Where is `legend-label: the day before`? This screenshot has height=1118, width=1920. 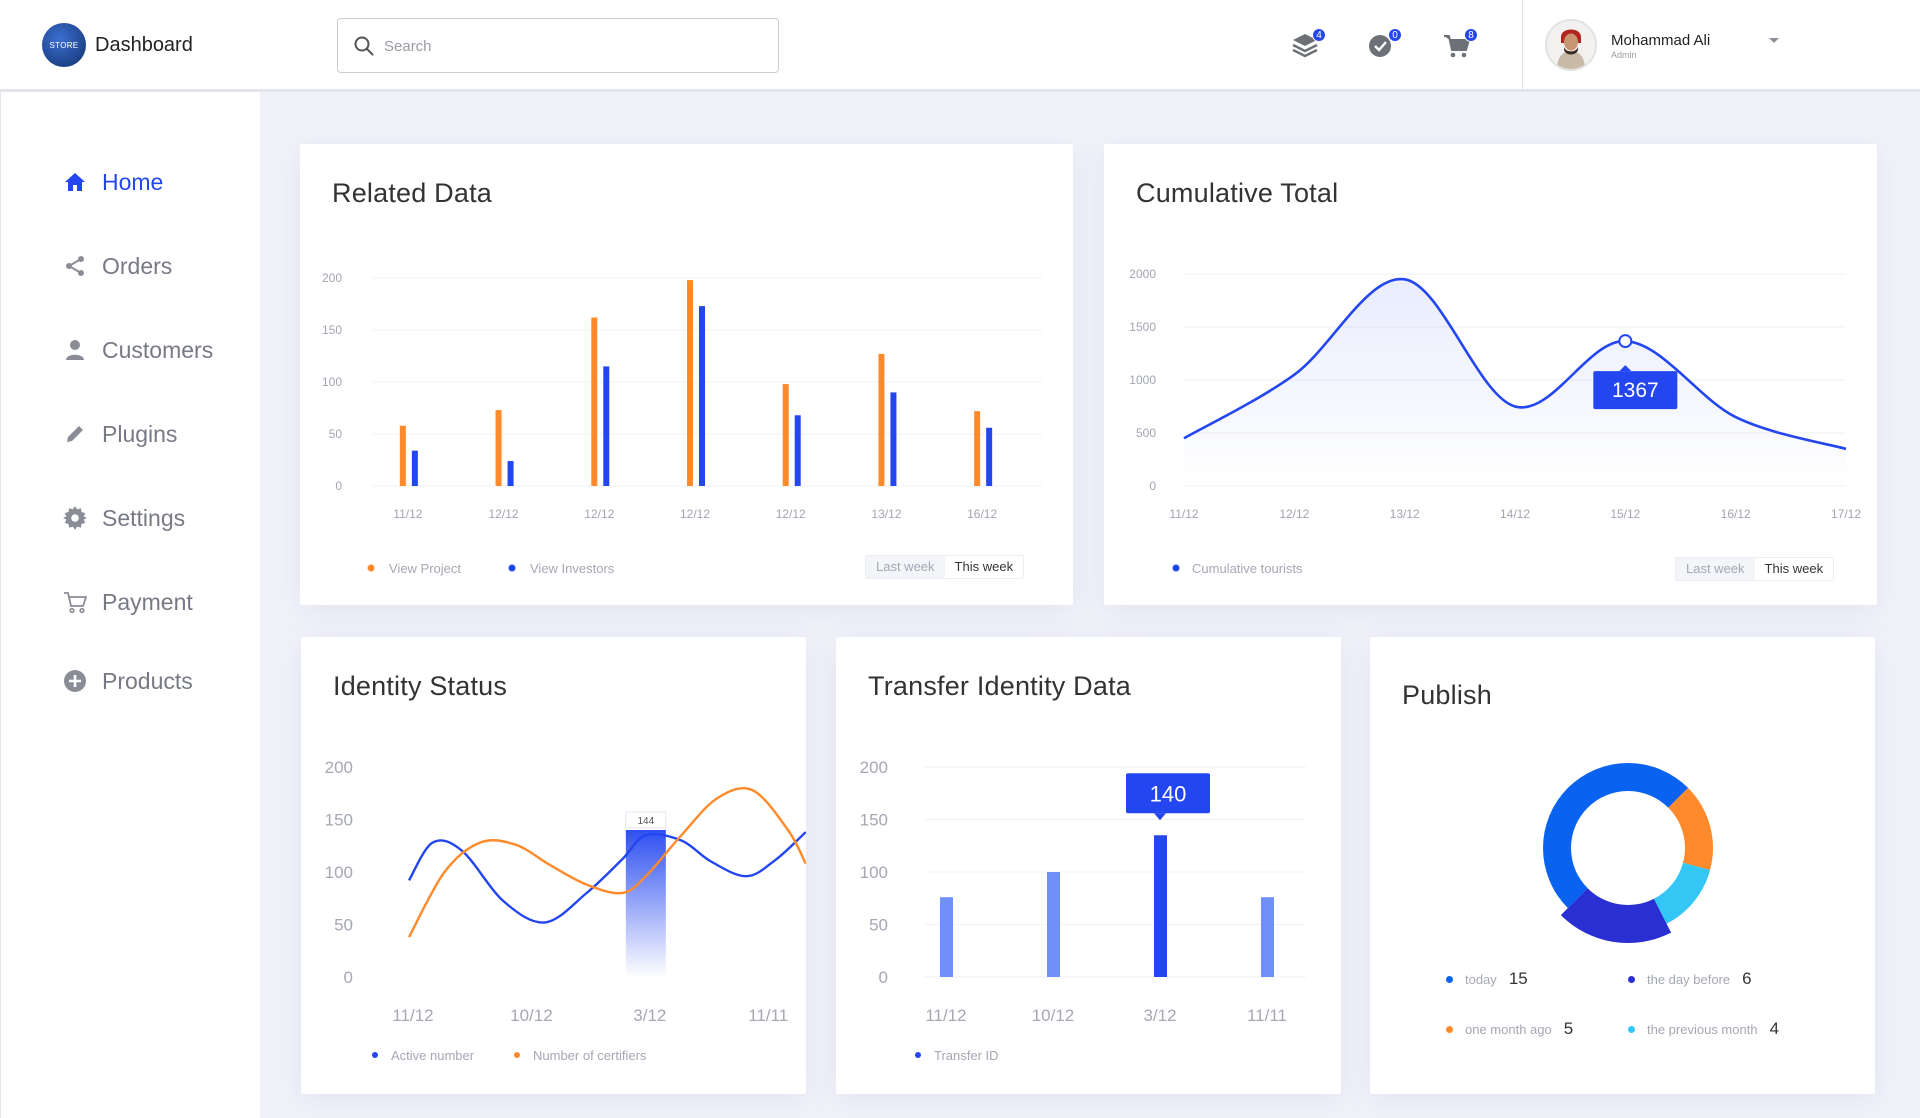
legend-label: the day before is located at coordinates (1689, 979).